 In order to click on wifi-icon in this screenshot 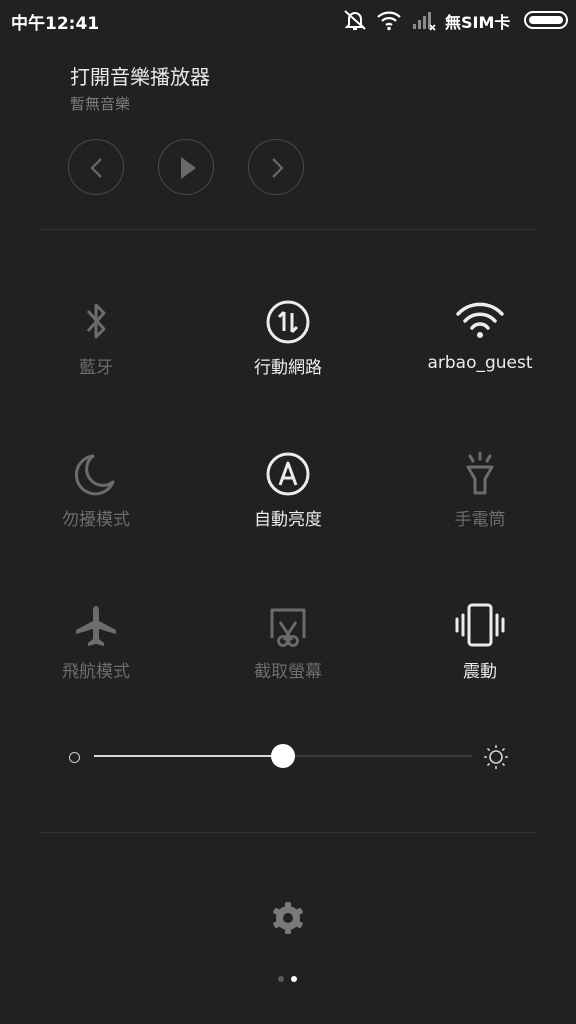, I will do `click(480, 320)`.